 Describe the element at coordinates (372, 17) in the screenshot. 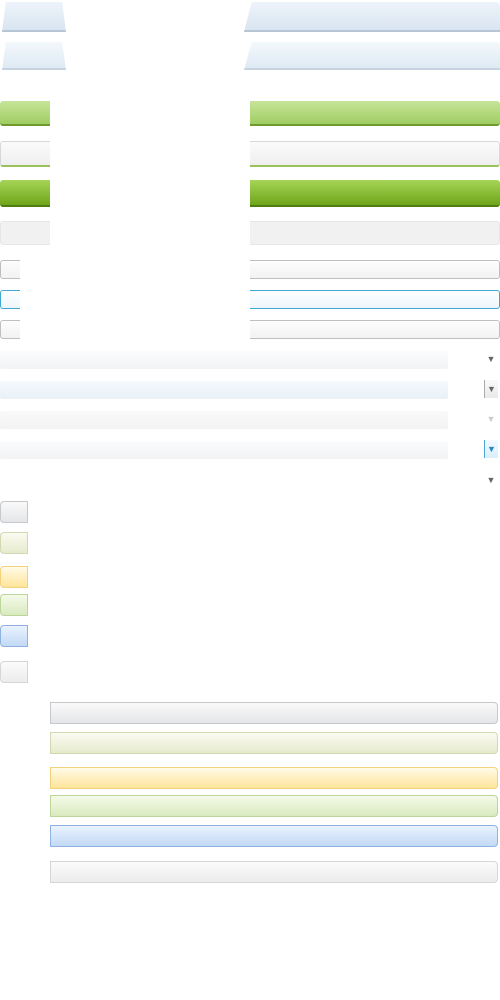

I see `tab-right` at that location.